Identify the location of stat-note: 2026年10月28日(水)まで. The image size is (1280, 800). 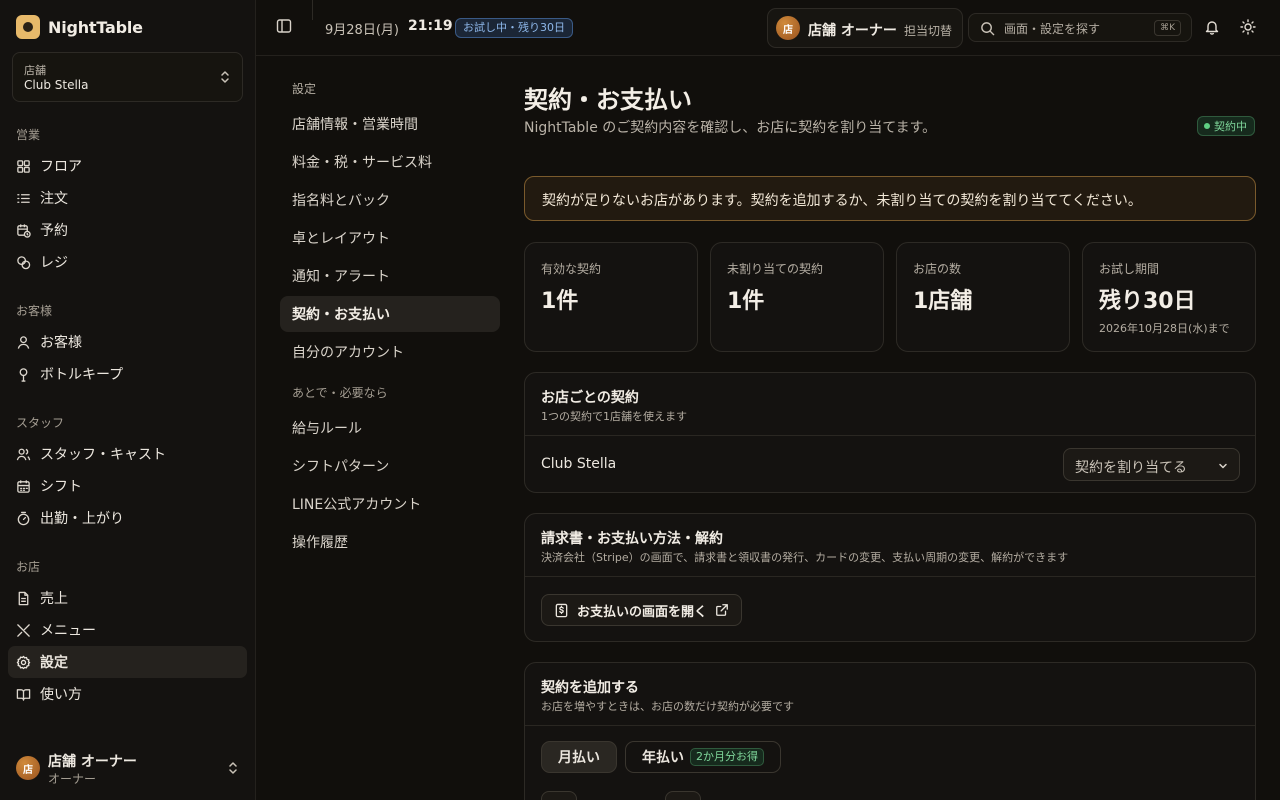
(1164, 328).